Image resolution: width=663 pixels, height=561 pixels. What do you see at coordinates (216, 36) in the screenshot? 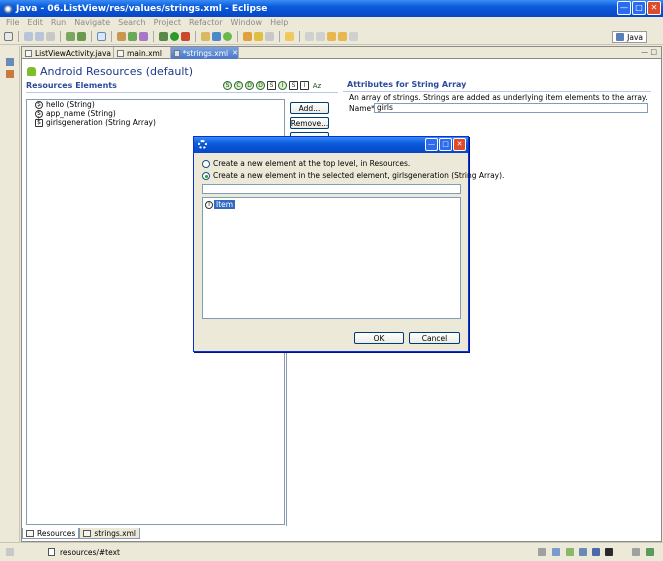
I see `open-task-icon` at bounding box center [216, 36].